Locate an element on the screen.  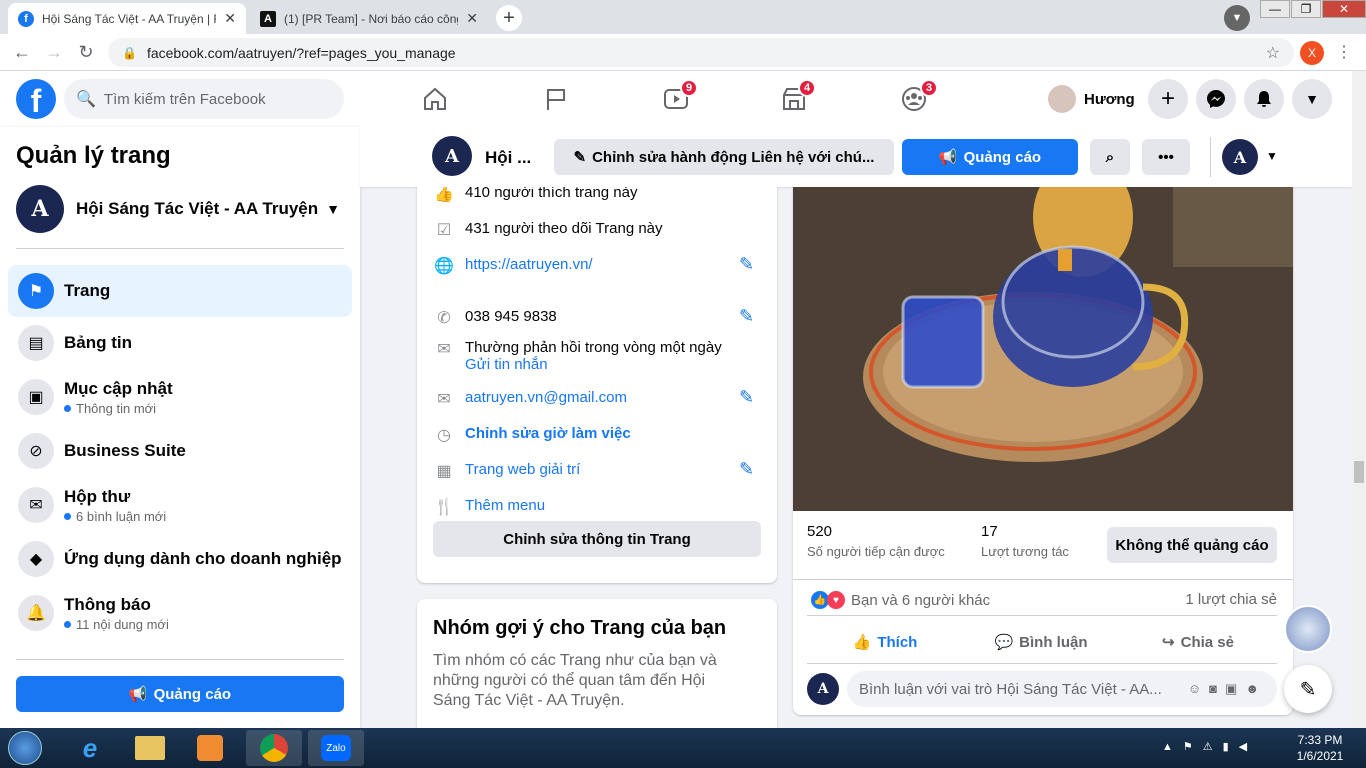
sidebar-item-label: Hộp thư is located at coordinates (97, 496).